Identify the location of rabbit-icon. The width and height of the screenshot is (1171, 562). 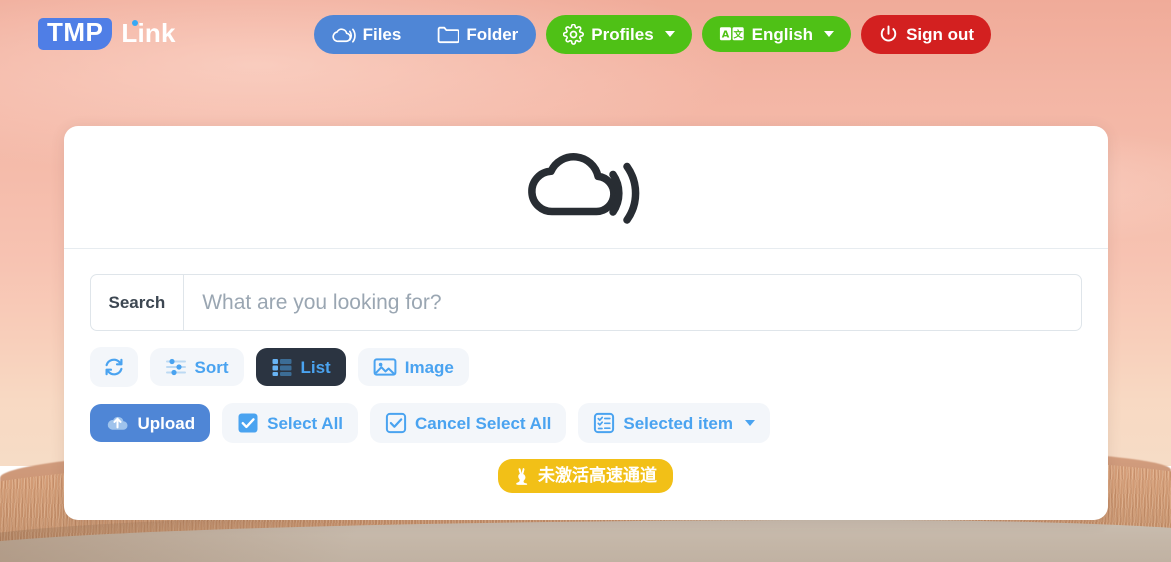
(522, 476).